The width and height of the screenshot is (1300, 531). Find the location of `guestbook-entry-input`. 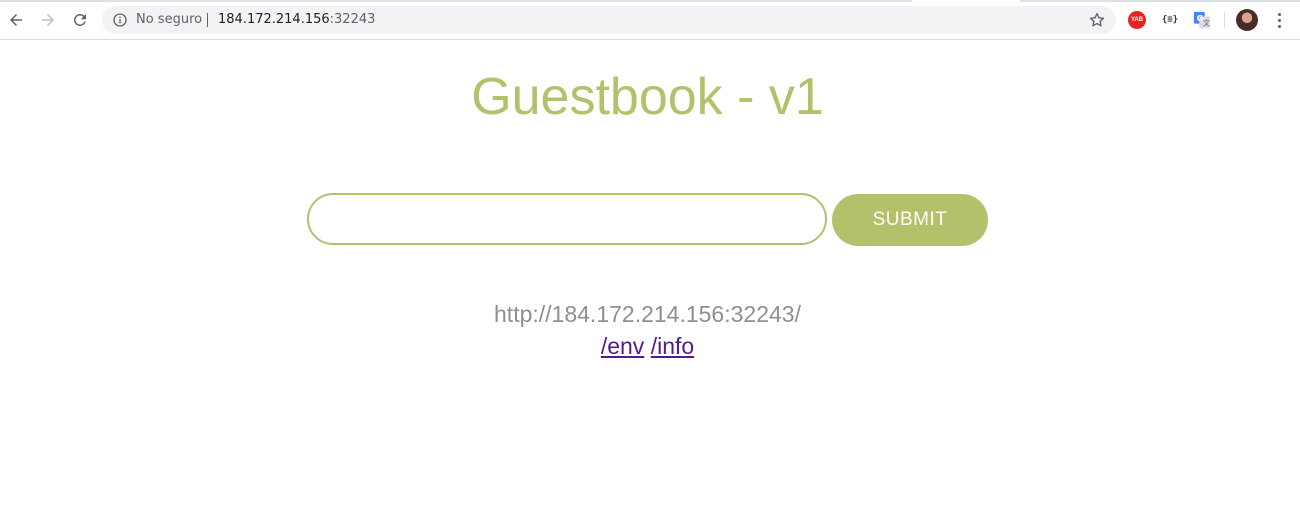

guestbook-entry-input is located at coordinates (567, 219).